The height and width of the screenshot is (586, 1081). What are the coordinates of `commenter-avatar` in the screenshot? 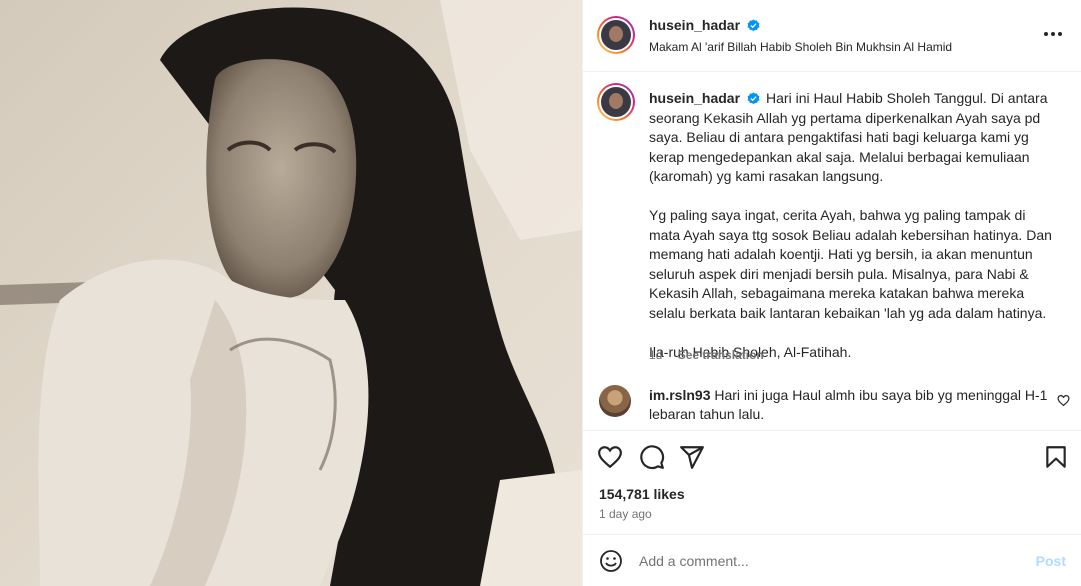 It's located at (615, 401).